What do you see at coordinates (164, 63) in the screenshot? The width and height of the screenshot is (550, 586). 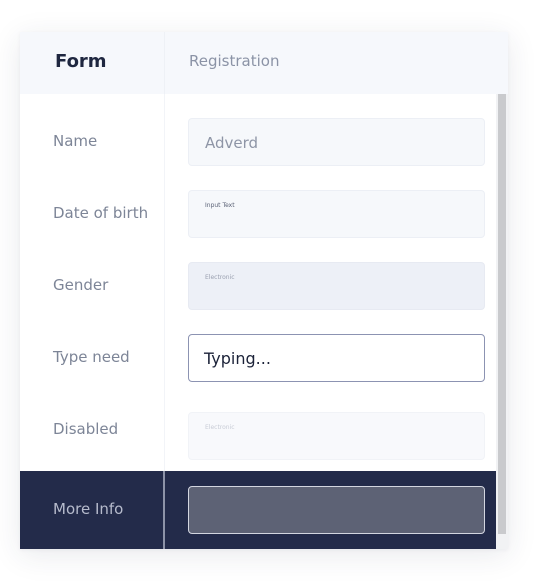 I see `header-divider` at bounding box center [164, 63].